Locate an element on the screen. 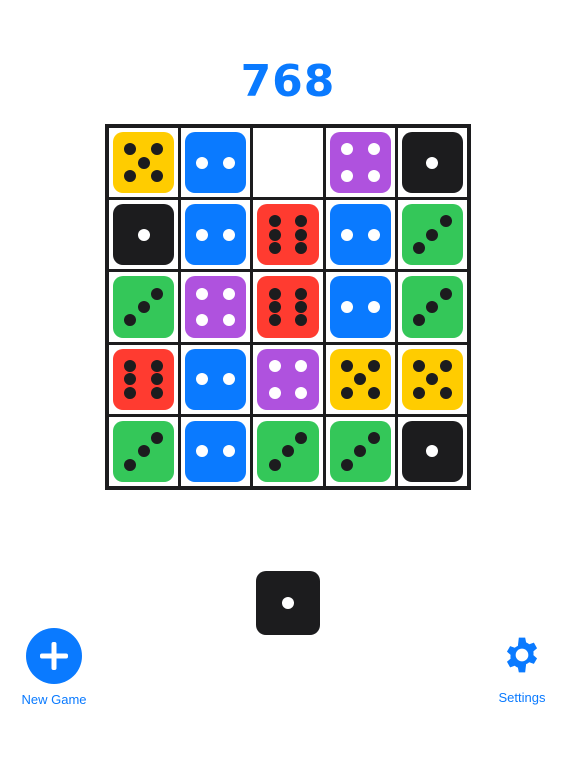  next-die is located at coordinates (288, 603).